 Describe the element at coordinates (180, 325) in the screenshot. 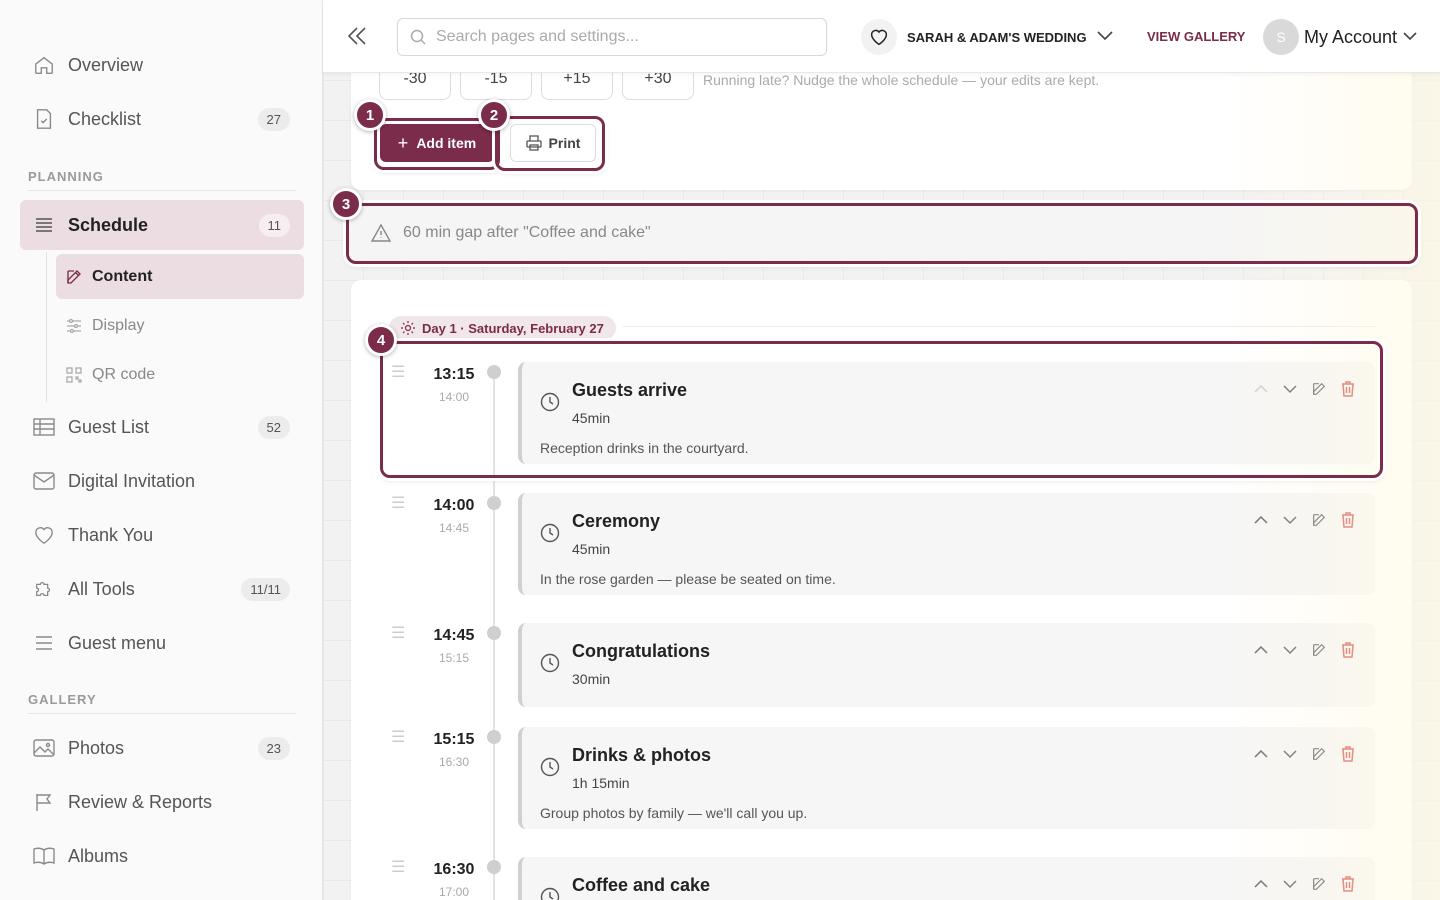

I see `sidebar-subitem-display: Display` at that location.